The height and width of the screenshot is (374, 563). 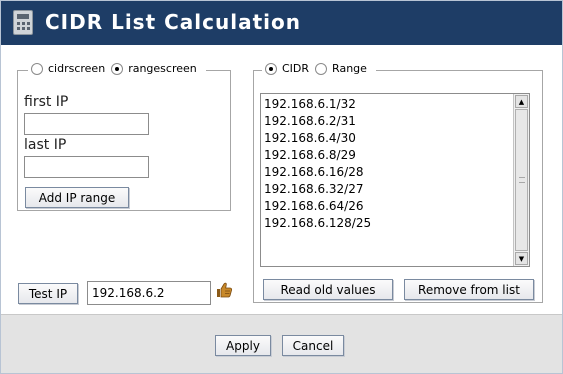 What do you see at coordinates (46, 102) in the screenshot?
I see `first-ip-label: first IP` at bounding box center [46, 102].